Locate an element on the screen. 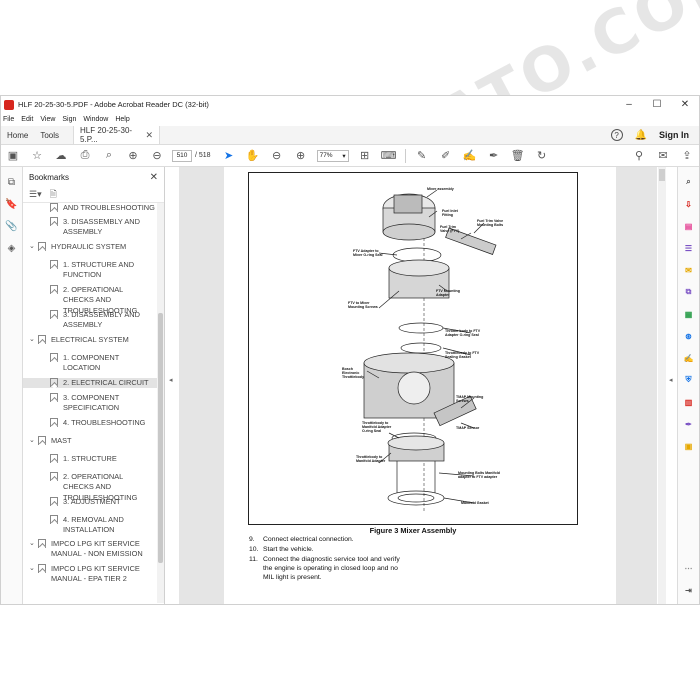 The height and width of the screenshot is (700, 700). bookmark-section: ⌄ HYDRAULIC SYSTEM is located at coordinates (90, 247).